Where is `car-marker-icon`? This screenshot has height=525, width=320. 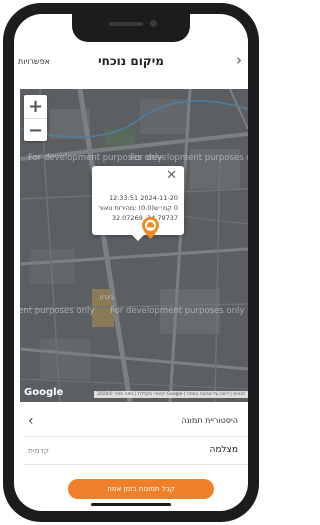
car-marker-icon is located at coordinates (150, 228).